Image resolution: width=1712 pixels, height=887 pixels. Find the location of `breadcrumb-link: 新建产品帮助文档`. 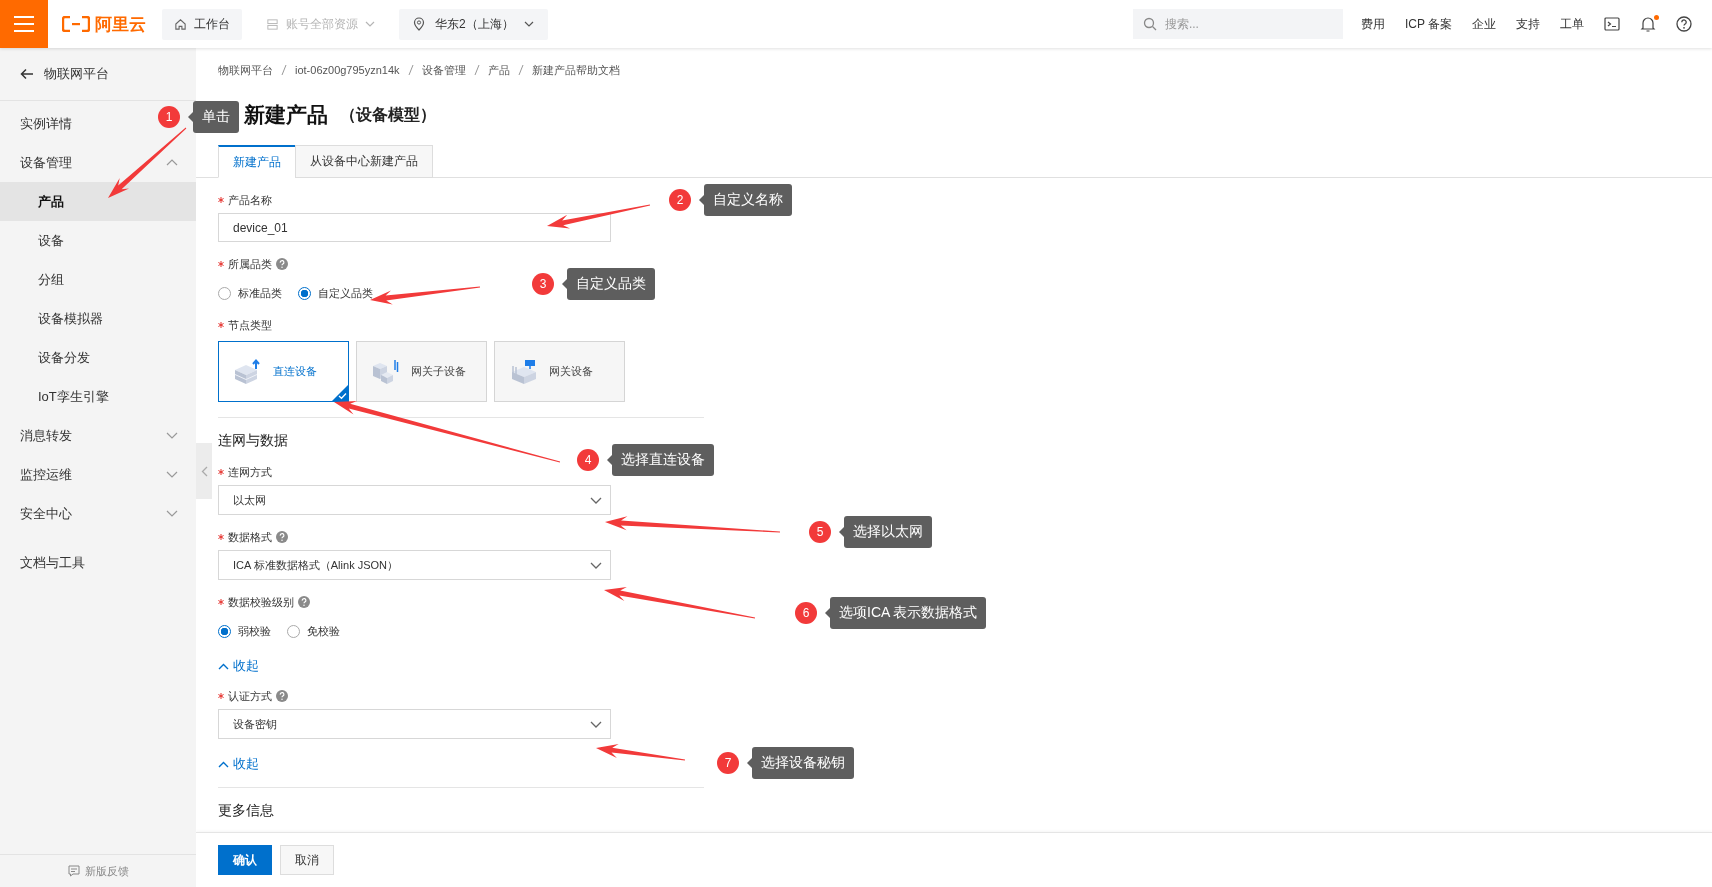

breadcrumb-link: 新建产品帮助文档 is located at coordinates (575, 70).